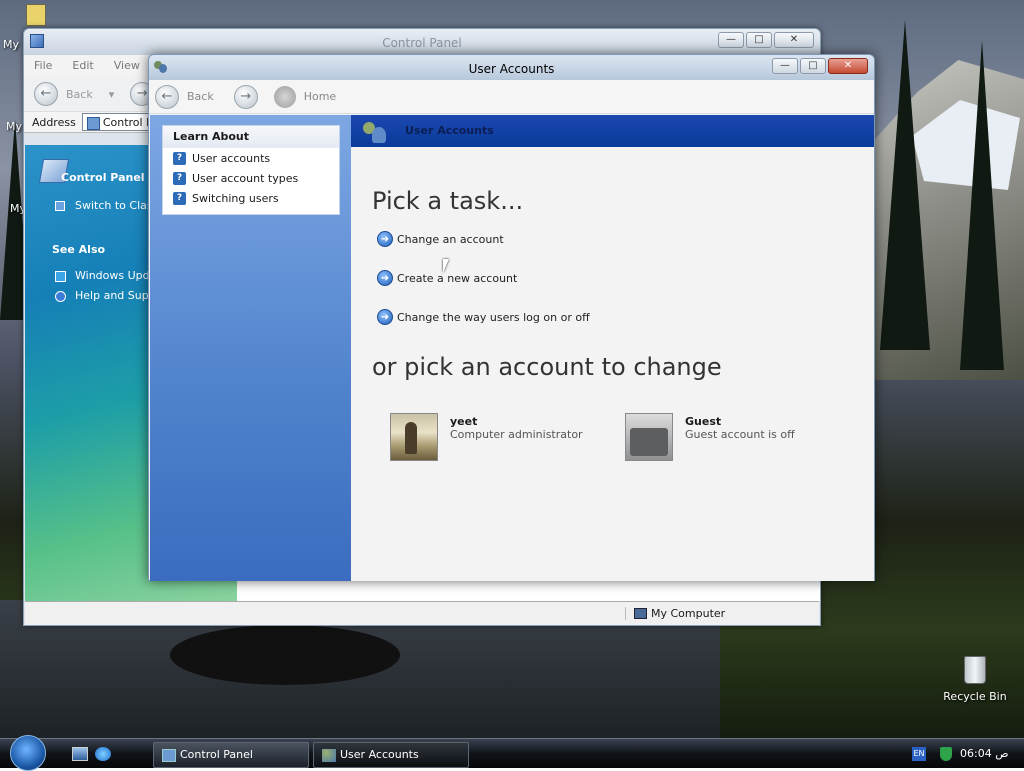 This screenshot has width=1024, height=771. I want to click on internet-explorer-icon, so click(103, 754).